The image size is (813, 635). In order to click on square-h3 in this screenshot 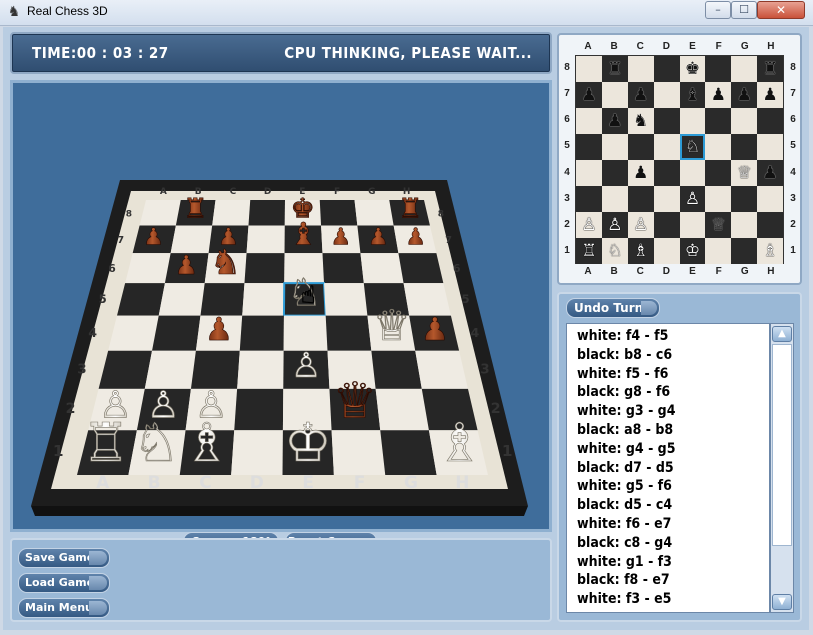, I will do `click(770, 199)`.